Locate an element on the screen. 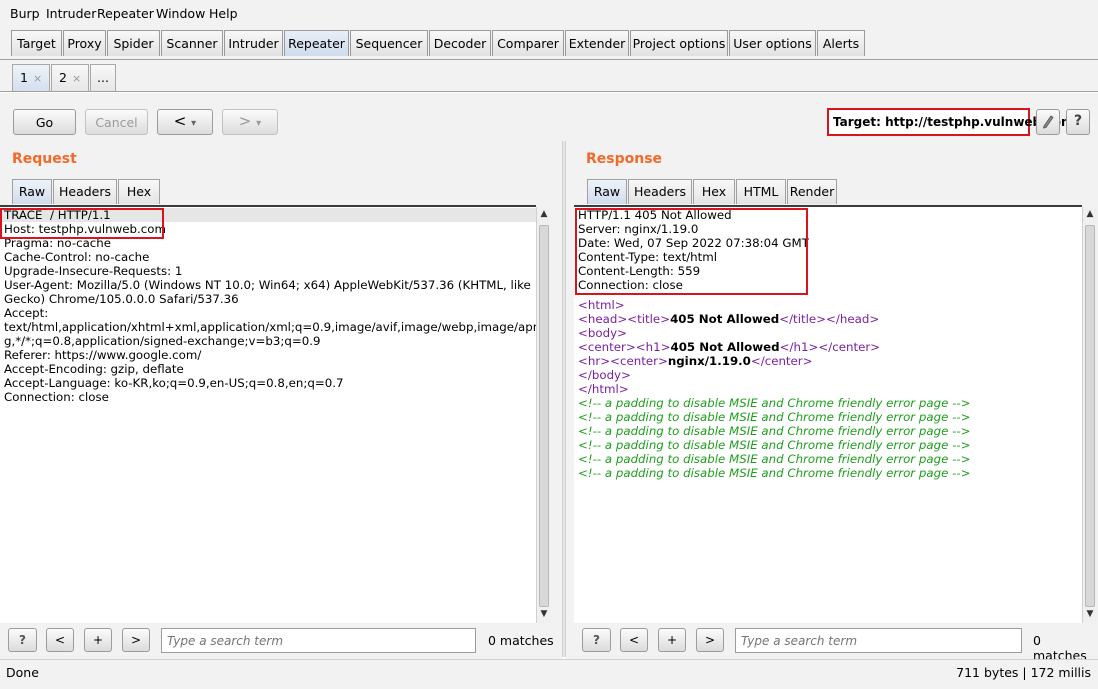  response-scrollbar: ▲ ▼ is located at coordinates (1089, 415).